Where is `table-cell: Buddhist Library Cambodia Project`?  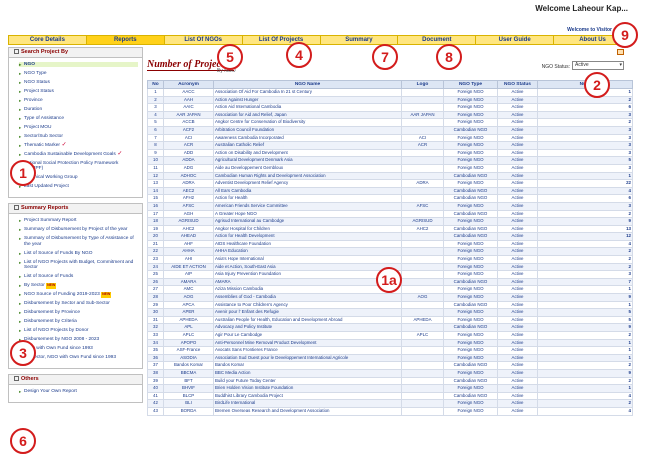
table-cell: Buddhist Library Cambodia Project is located at coordinates (307, 396).